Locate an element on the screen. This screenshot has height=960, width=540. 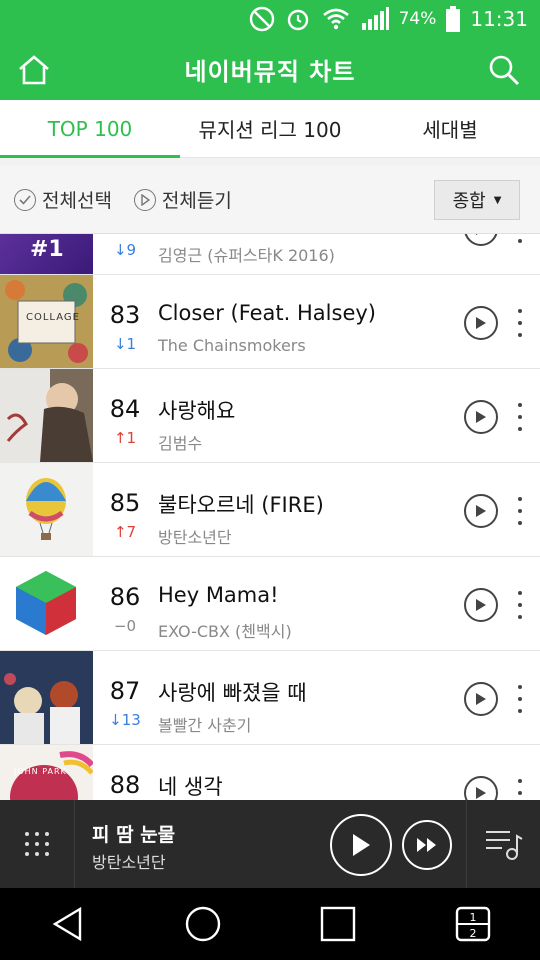
rank-number: 83 is located at coordinates (125, 315).